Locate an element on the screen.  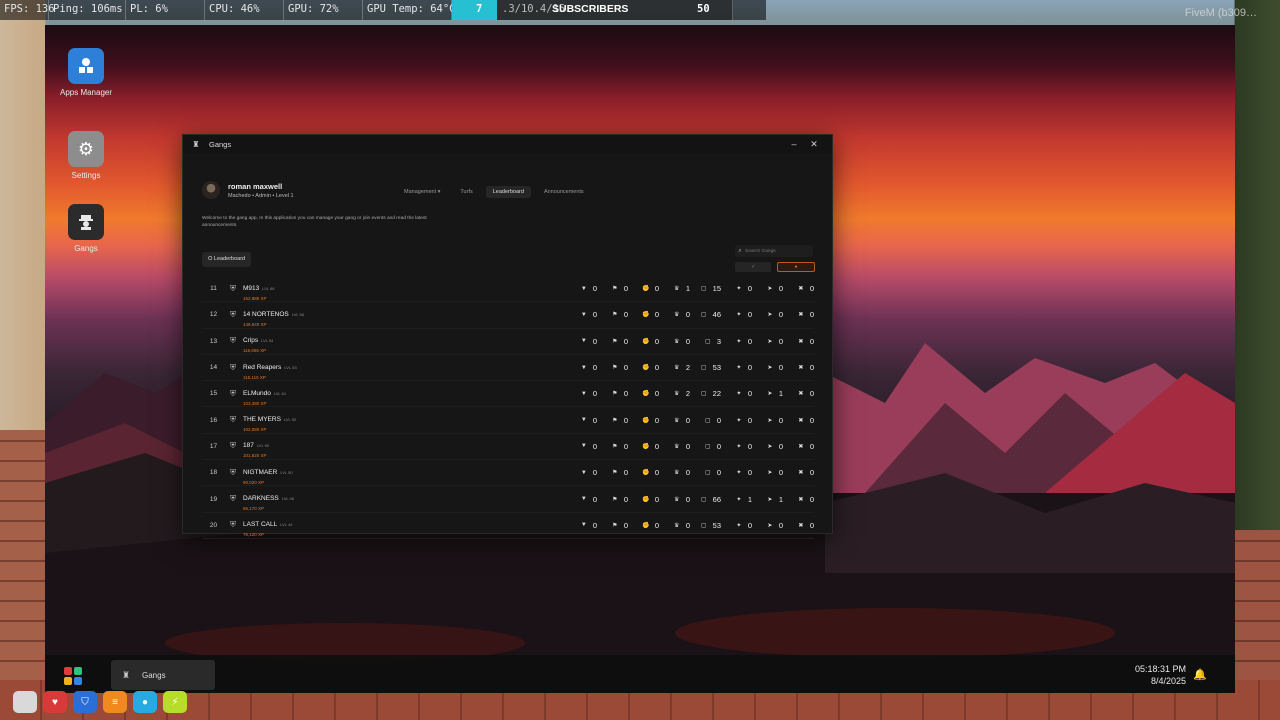
gang-info: 14 NORTENOS LVL 56 148,840 XP is located at coordinates (404, 315).